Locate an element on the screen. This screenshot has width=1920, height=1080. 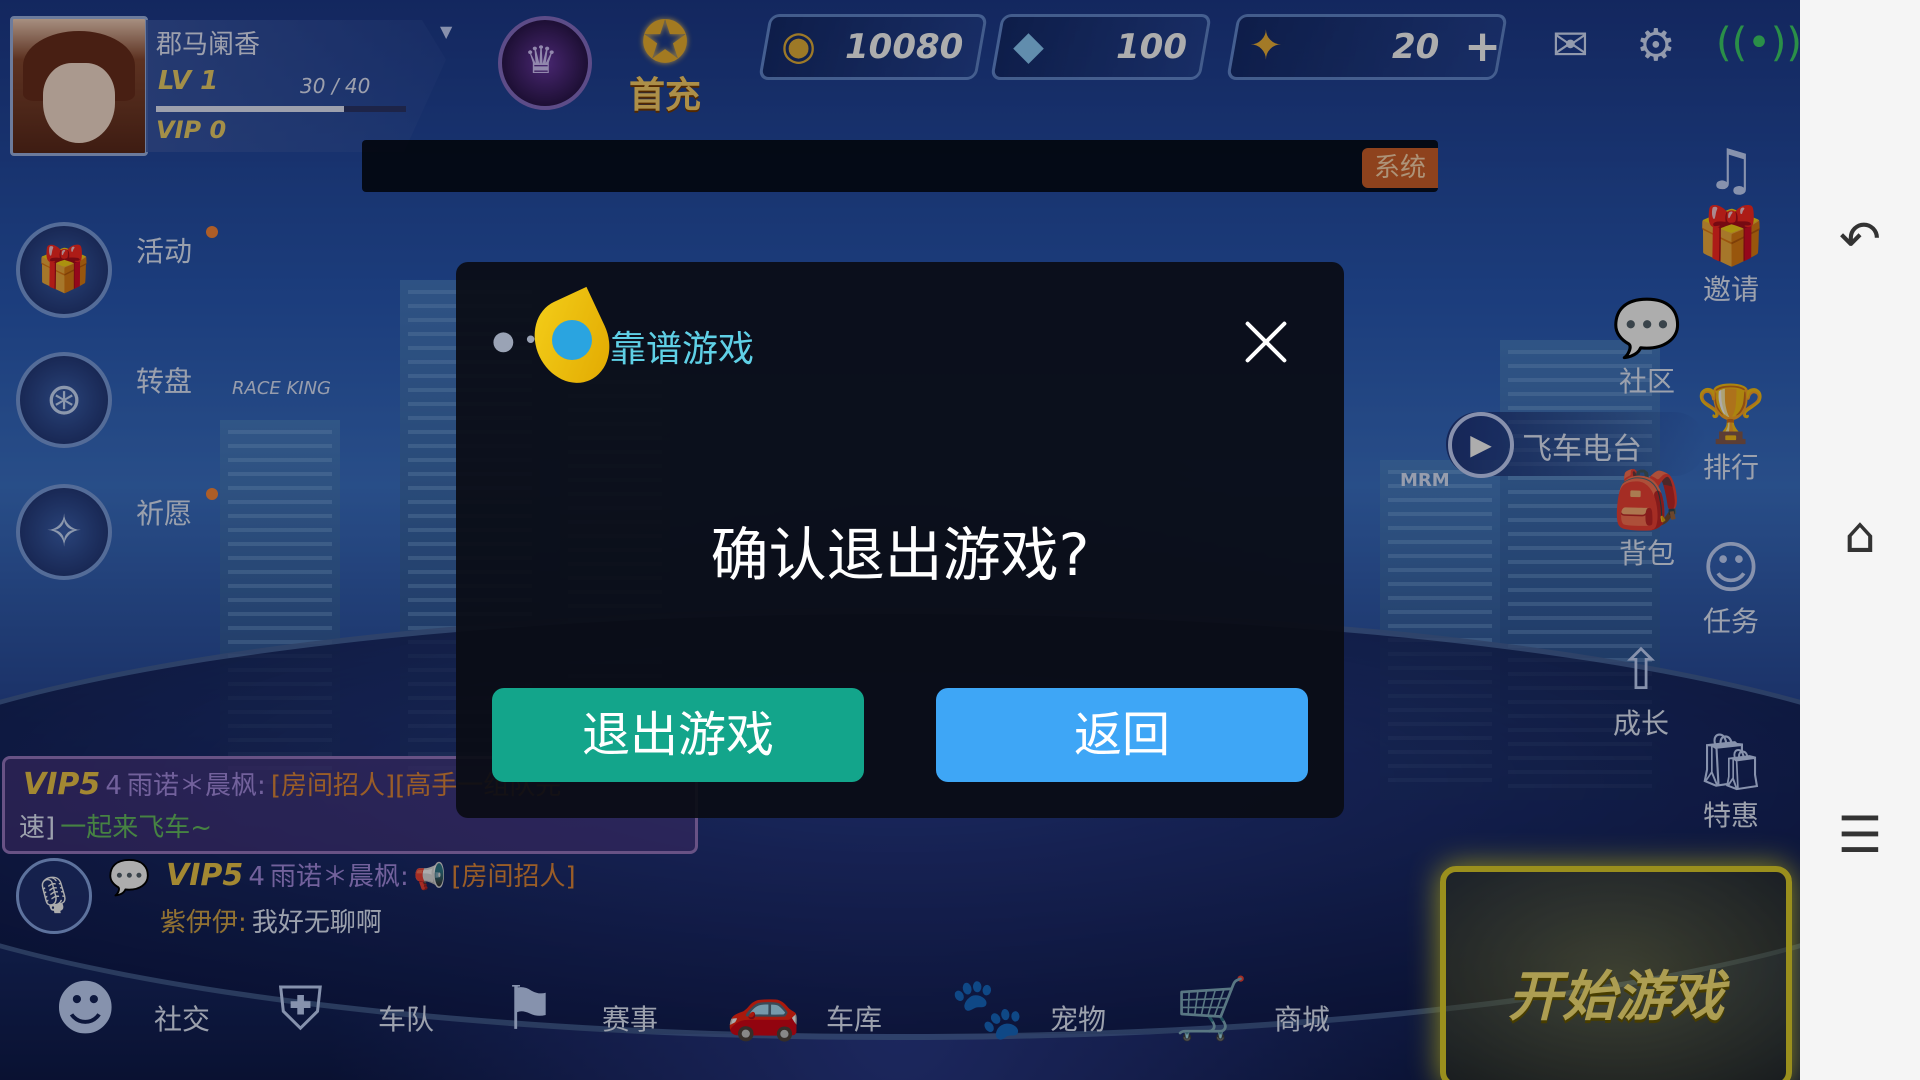
confirm-message: 确认退出游戏? is located at coordinates (900, 555).